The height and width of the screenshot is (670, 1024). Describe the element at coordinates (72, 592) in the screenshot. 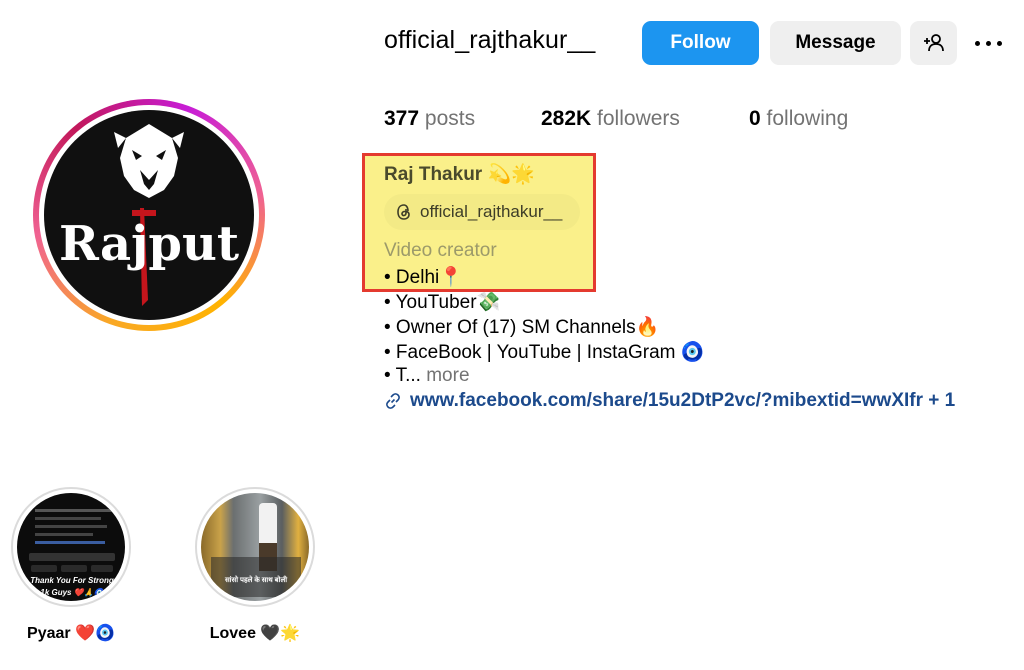

I see `highlight-thumb-text-2: 1k Guys ❤️🙏🧿` at that location.